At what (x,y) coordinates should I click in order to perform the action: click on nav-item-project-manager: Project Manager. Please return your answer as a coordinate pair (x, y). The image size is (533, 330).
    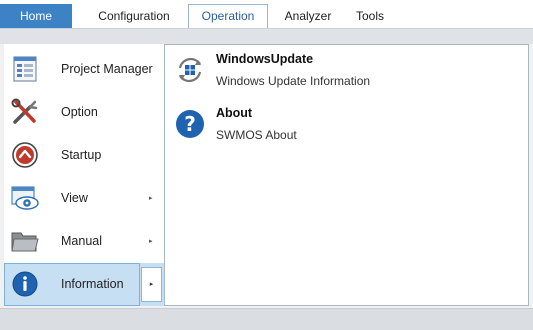
    Looking at the image, I should click on (84, 69).